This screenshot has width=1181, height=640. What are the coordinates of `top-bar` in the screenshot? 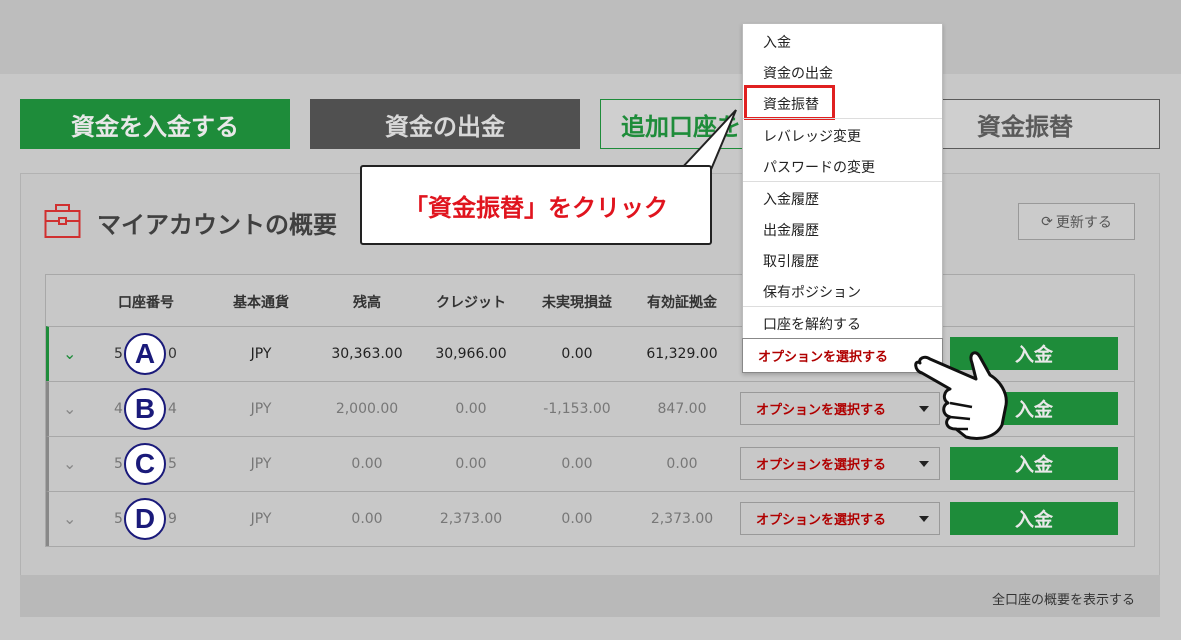 It's located at (590, 37).